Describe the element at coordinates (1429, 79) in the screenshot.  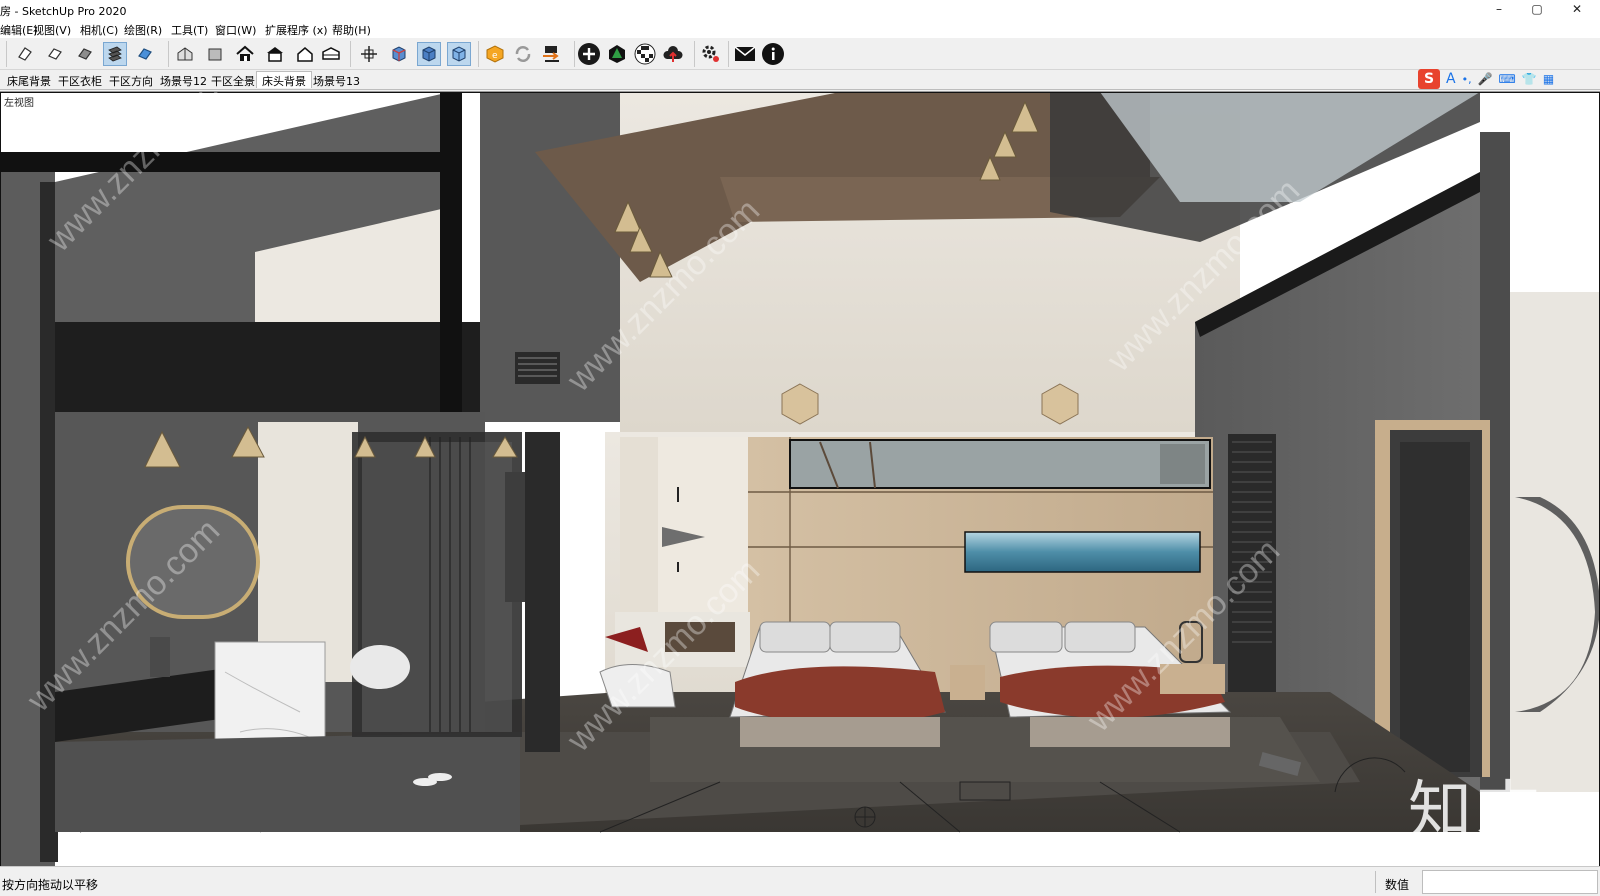
I see `ime-logo: S` at that location.